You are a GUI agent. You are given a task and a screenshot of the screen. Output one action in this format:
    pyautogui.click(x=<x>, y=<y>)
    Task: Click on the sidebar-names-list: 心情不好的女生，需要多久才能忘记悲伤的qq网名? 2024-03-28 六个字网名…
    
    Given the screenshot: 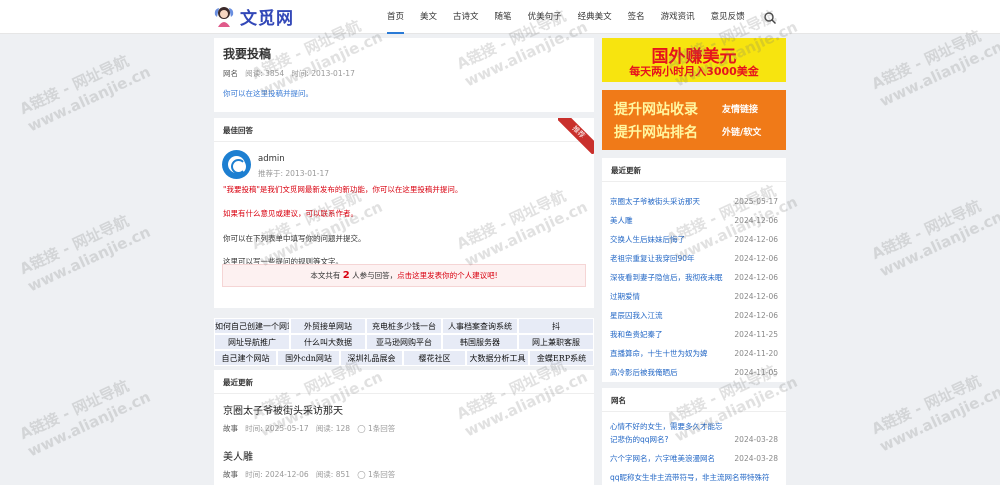 What is the action you would take?
    pyautogui.click(x=694, y=452)
    